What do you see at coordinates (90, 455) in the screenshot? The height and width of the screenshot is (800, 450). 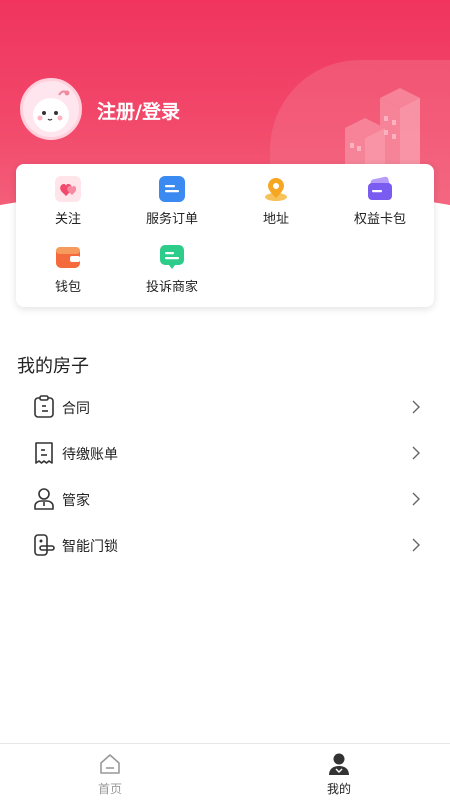 I see `list-item-label: 待缴账单` at bounding box center [90, 455].